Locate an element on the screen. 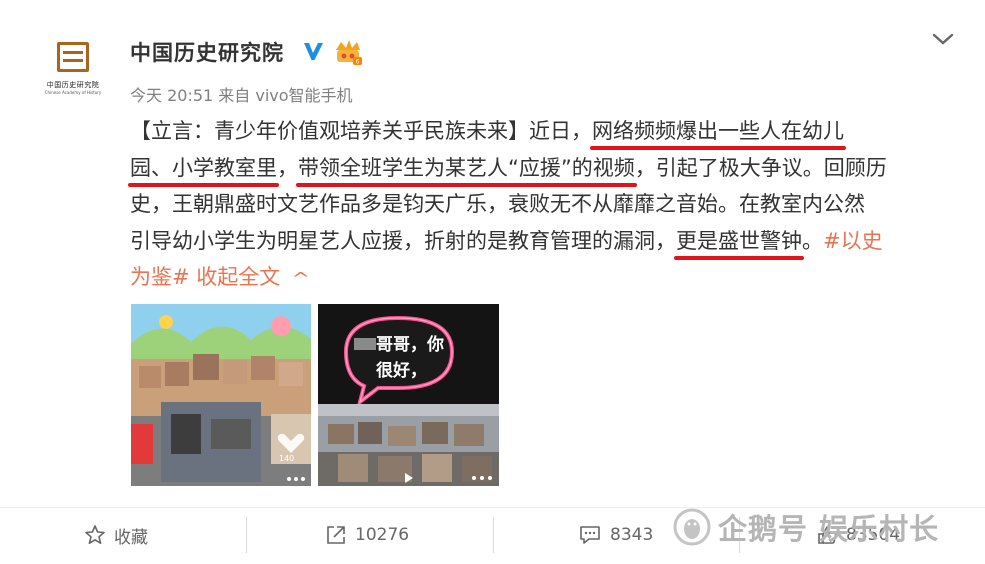  favorite-button: 收藏 is located at coordinates (116, 535).